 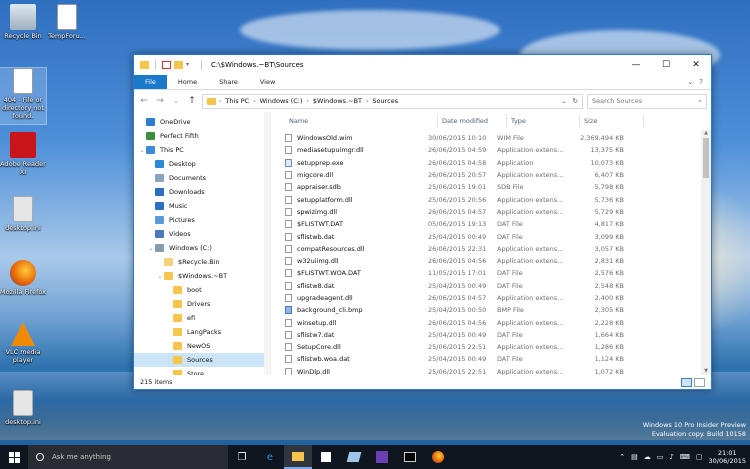 What do you see at coordinates (298, 457) in the screenshot?
I see `file-explorer-button` at bounding box center [298, 457].